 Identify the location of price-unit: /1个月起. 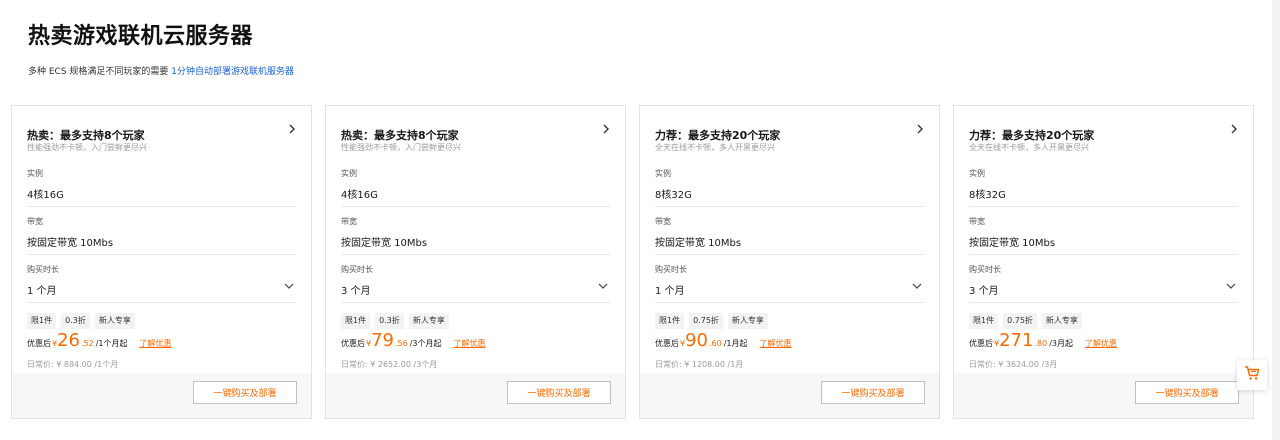
(111, 343).